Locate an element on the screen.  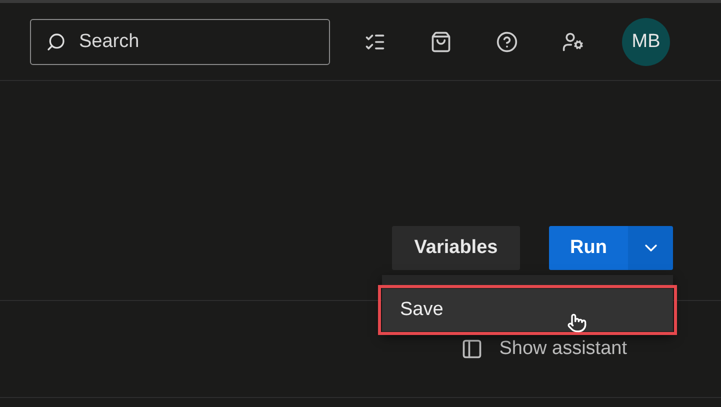
help-icon is located at coordinates (507, 41).